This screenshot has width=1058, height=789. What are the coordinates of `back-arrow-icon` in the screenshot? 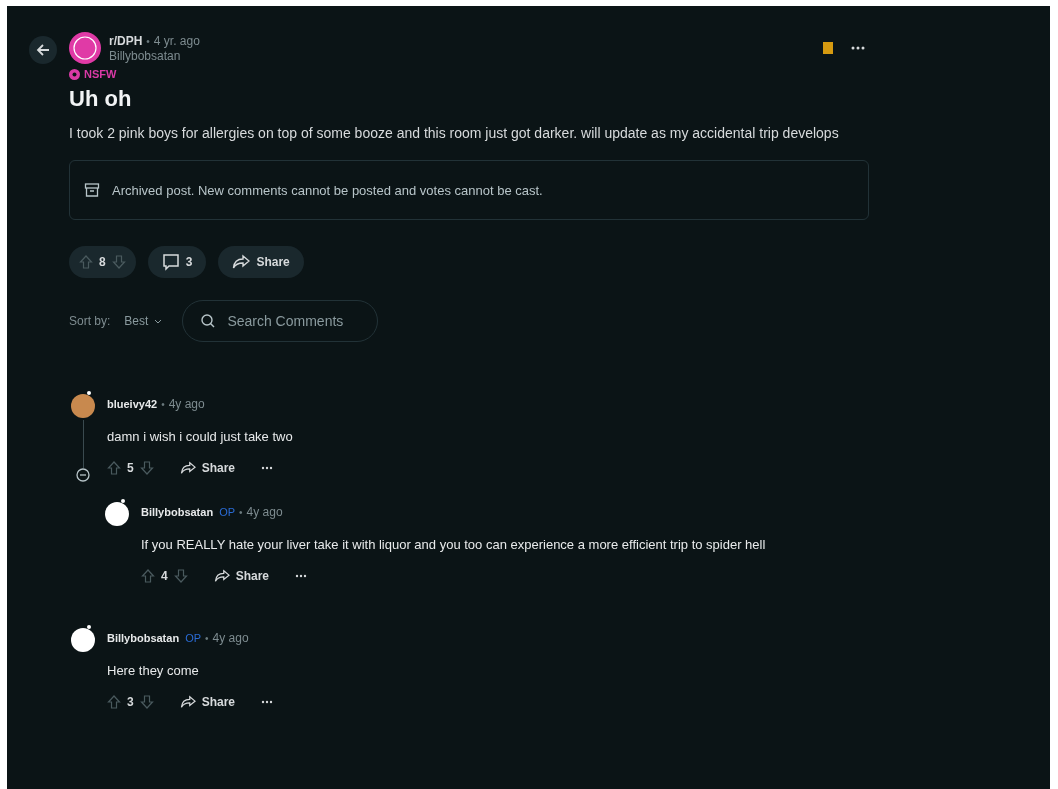 It's located at (43, 50).